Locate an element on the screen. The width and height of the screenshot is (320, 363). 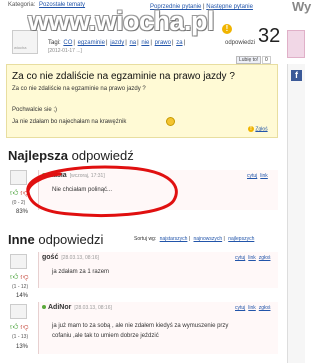
answer-header: AdiNor [28.03.13, 08:16] is located at coordinates (77, 307).